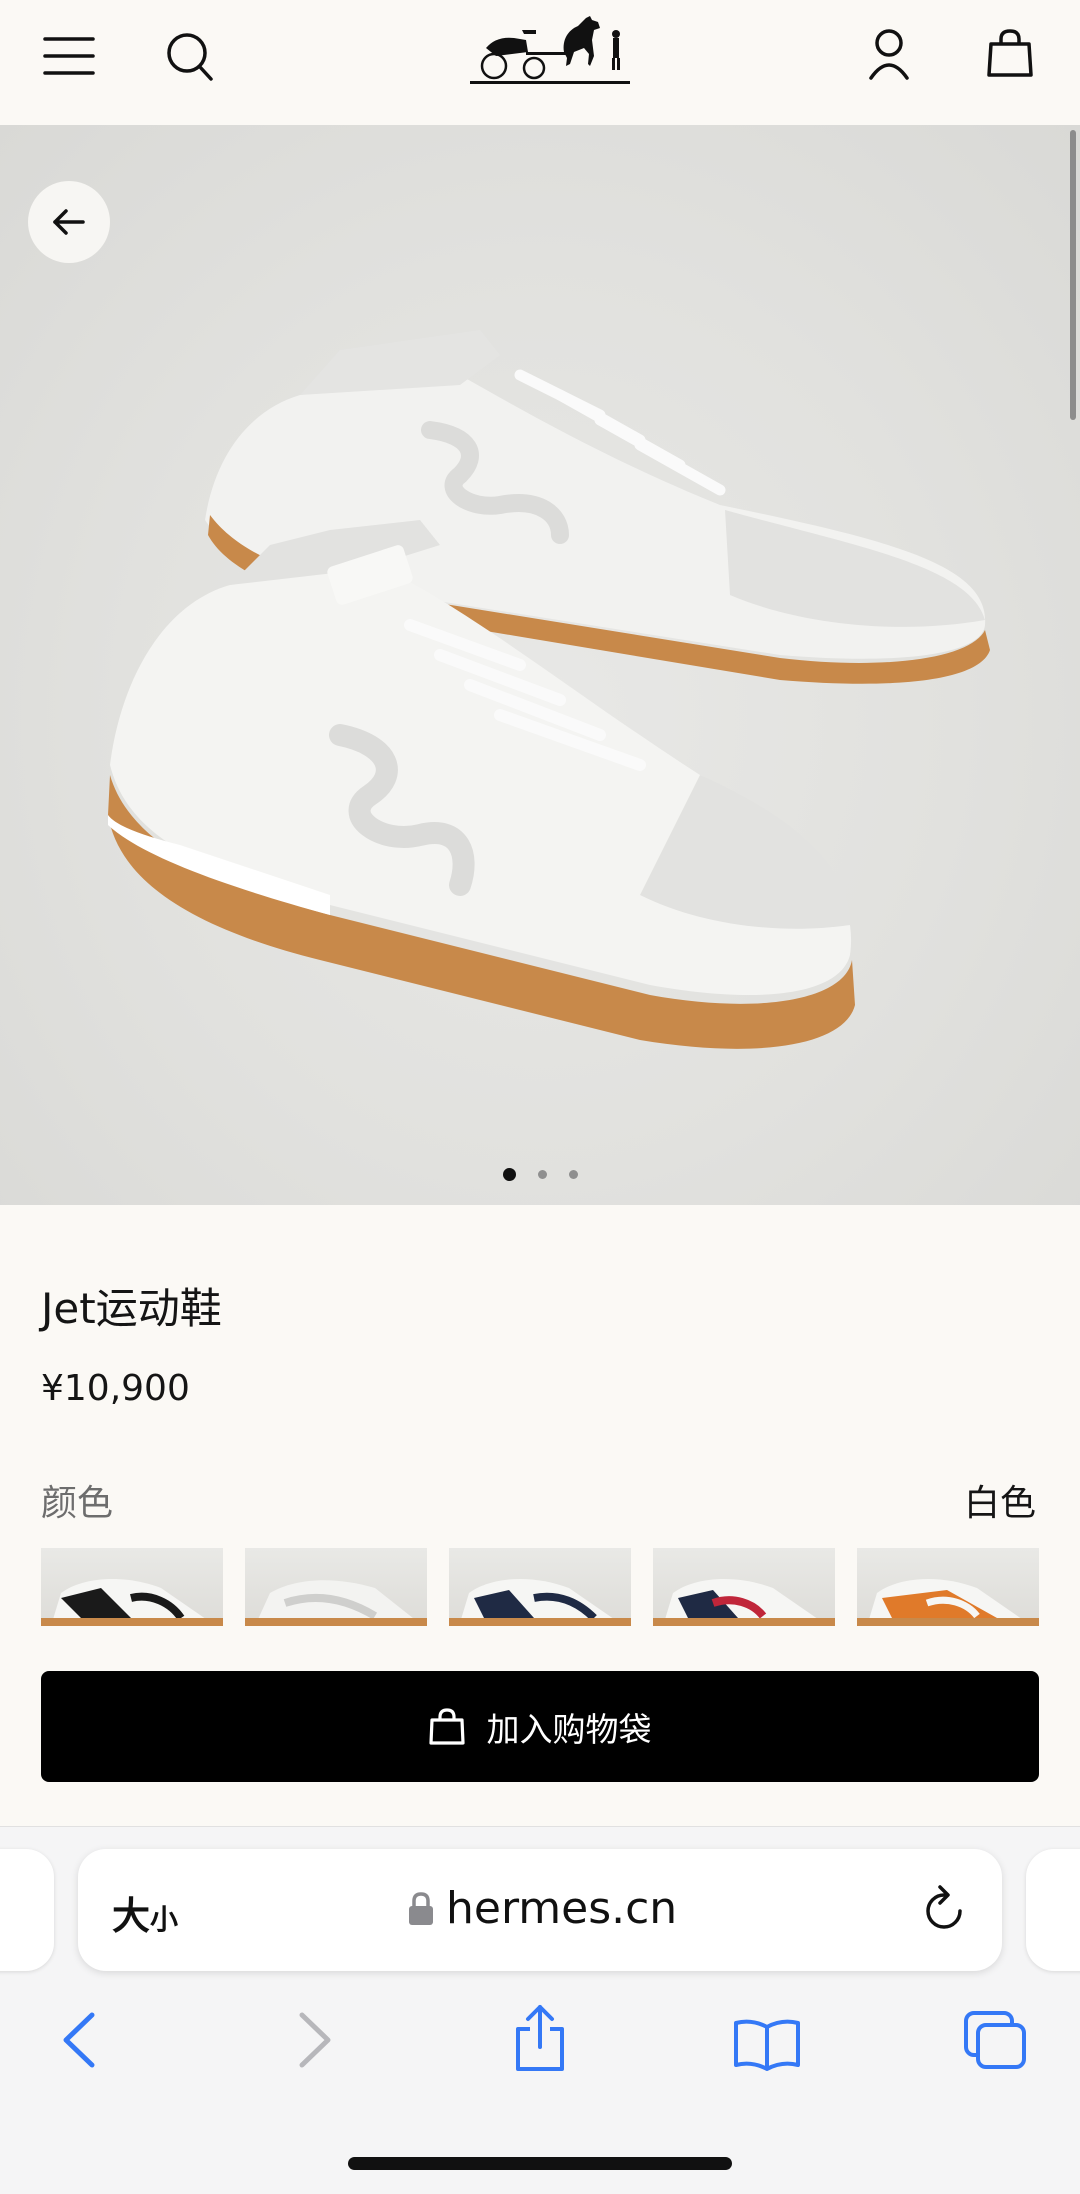 The height and width of the screenshot is (2194, 1080). What do you see at coordinates (540, 2040) in the screenshot?
I see `share-icon` at bounding box center [540, 2040].